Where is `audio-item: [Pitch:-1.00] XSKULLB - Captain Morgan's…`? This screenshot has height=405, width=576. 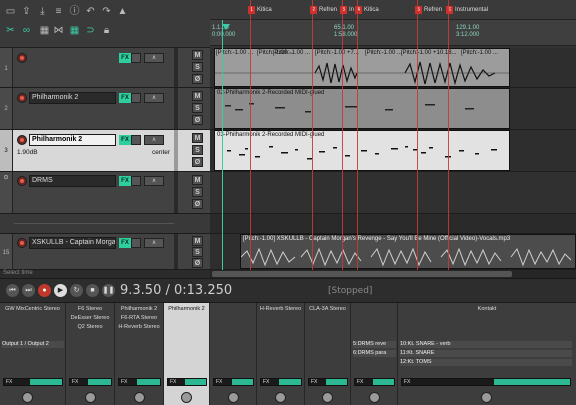
audio-item: [Pitch:-1.00] XSKULLB - Captain Morgan's… is located at coordinates (408, 251).